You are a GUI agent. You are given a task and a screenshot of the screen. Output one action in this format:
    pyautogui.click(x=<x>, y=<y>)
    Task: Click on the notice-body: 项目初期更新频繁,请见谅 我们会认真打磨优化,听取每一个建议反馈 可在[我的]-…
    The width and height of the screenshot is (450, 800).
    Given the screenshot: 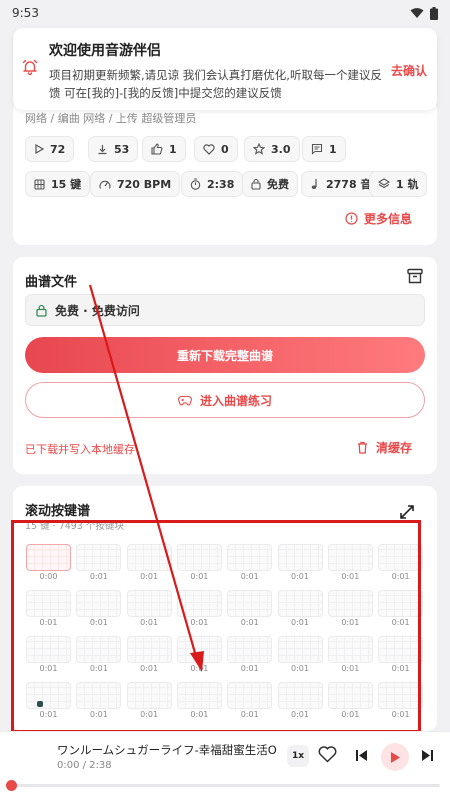 What is the action you would take?
    pyautogui.click(x=215, y=84)
    